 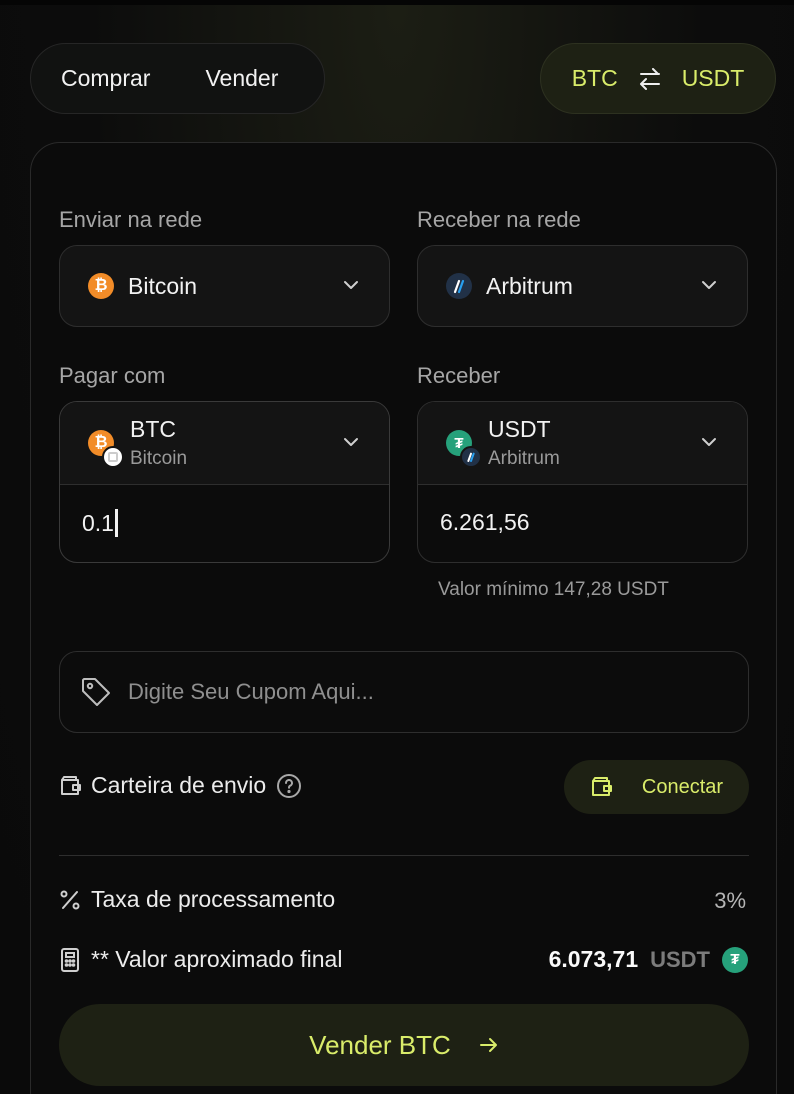 I want to click on receive-network-select: Arbitrum, so click(x=582, y=286).